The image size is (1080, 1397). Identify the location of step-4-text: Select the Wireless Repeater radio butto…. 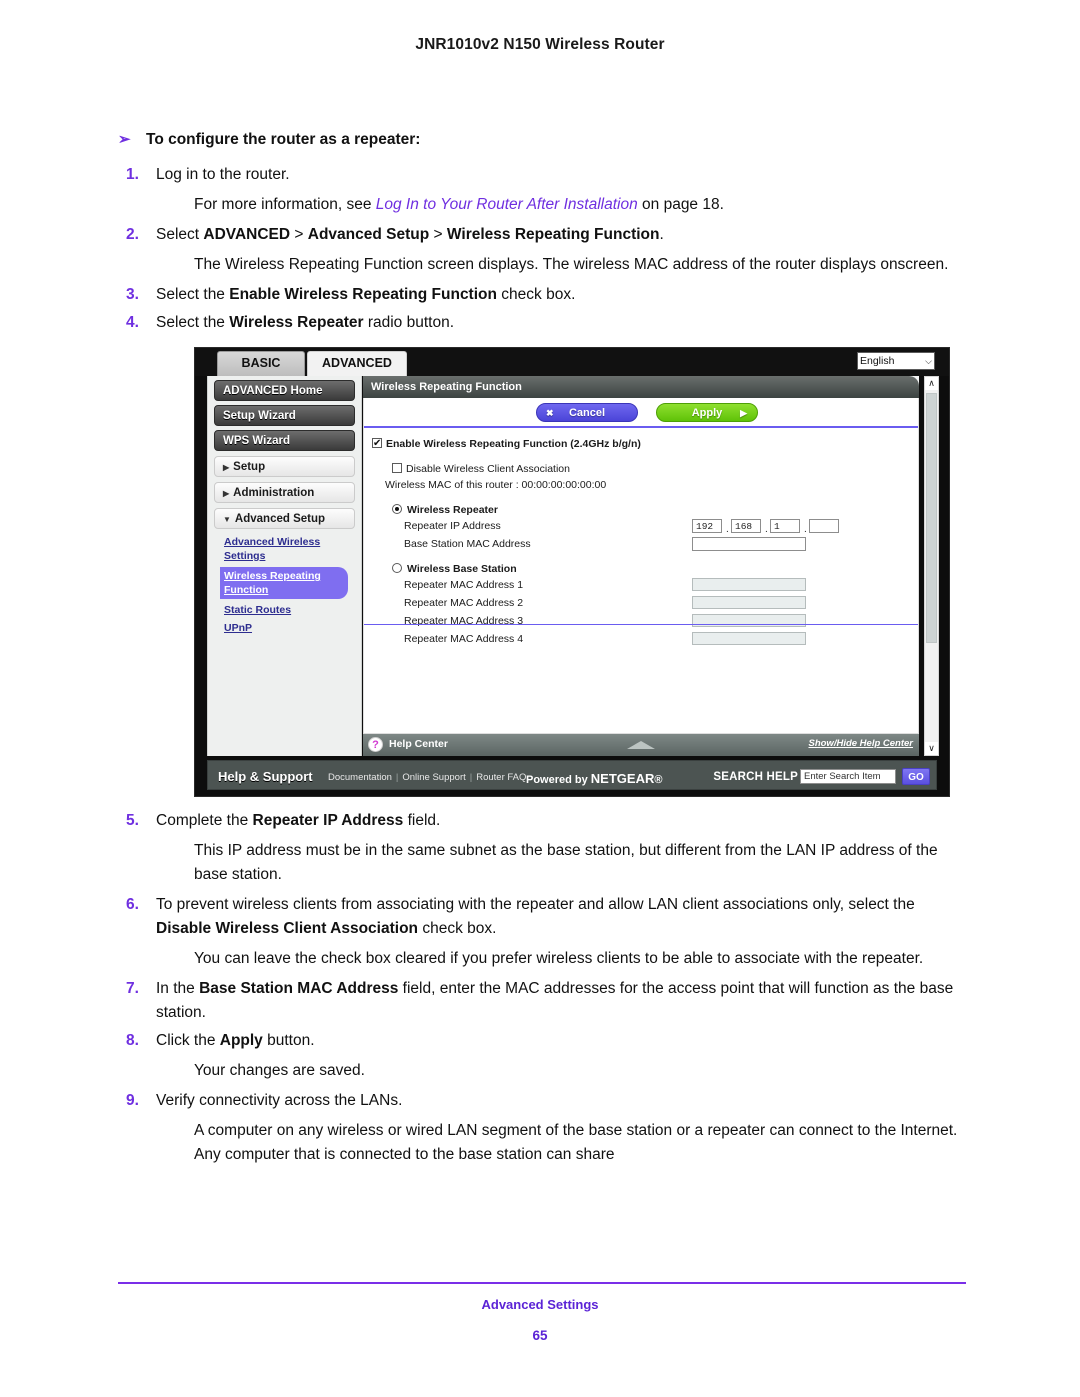
(561, 323).